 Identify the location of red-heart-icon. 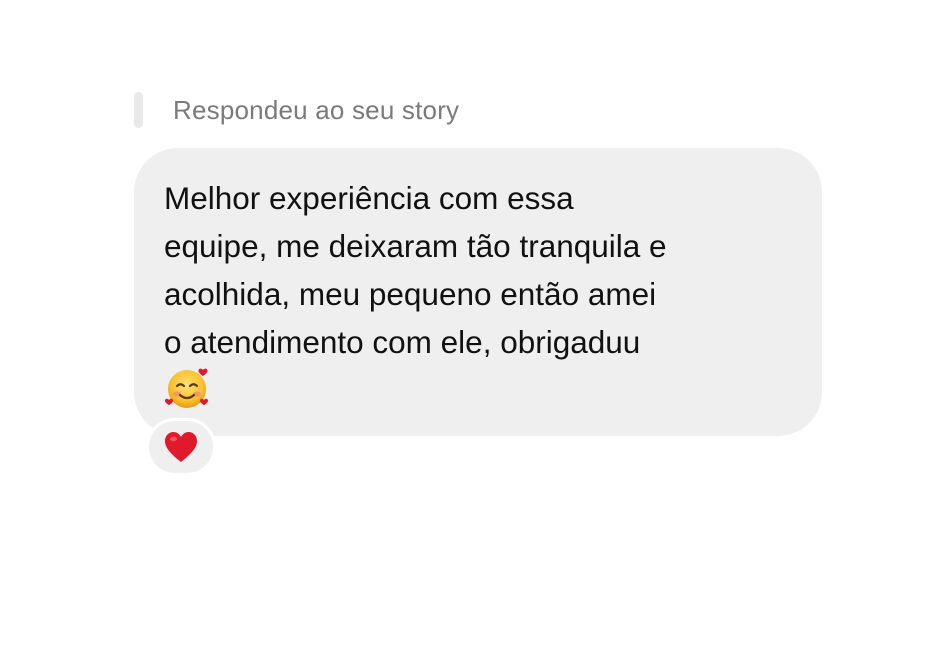
(181, 447).